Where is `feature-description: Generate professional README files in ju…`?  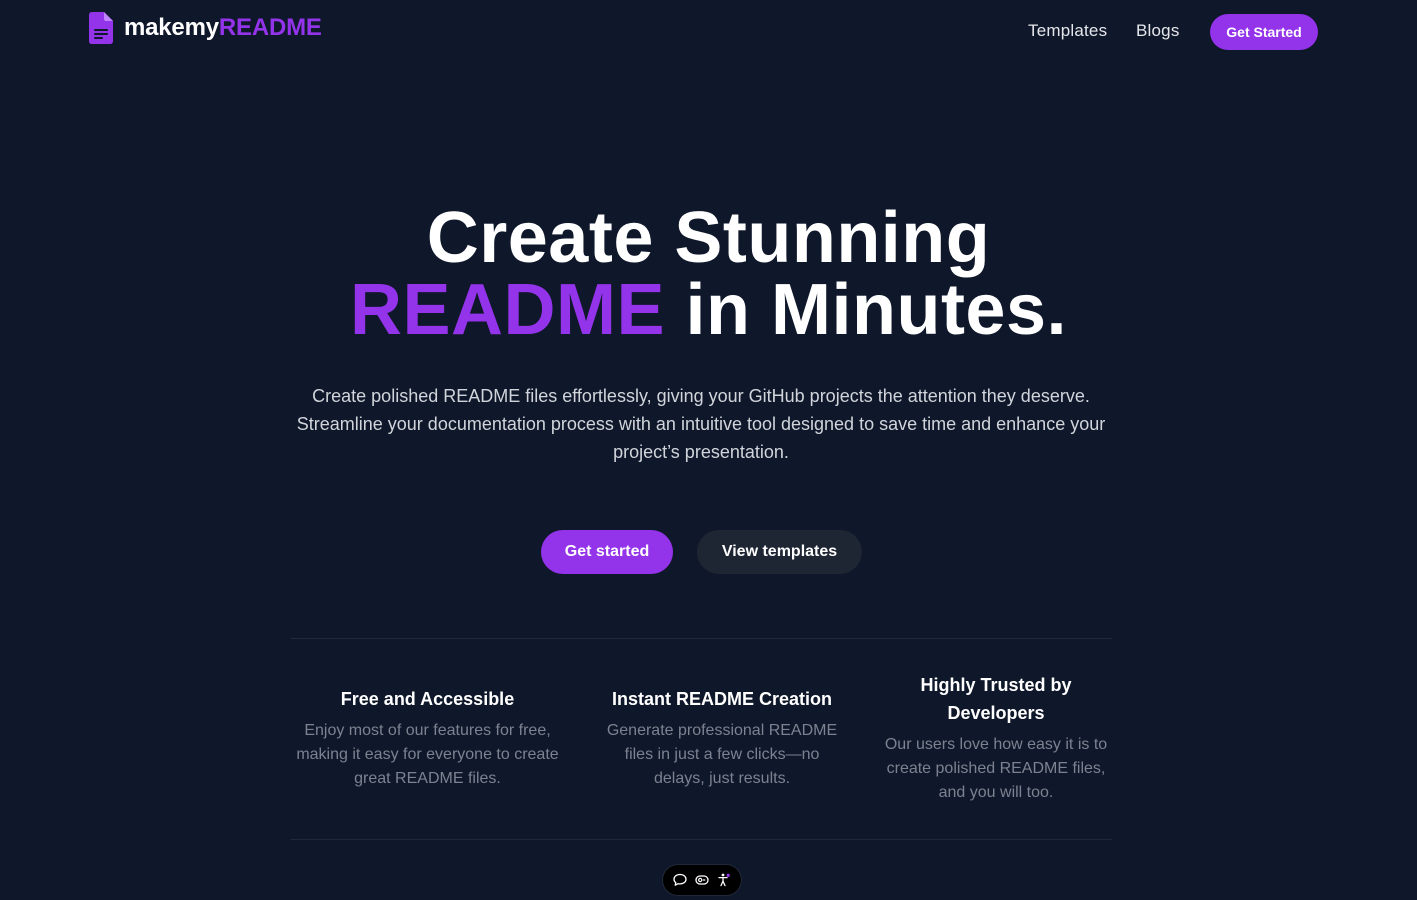 feature-description: Generate professional README files in ju… is located at coordinates (722, 754).